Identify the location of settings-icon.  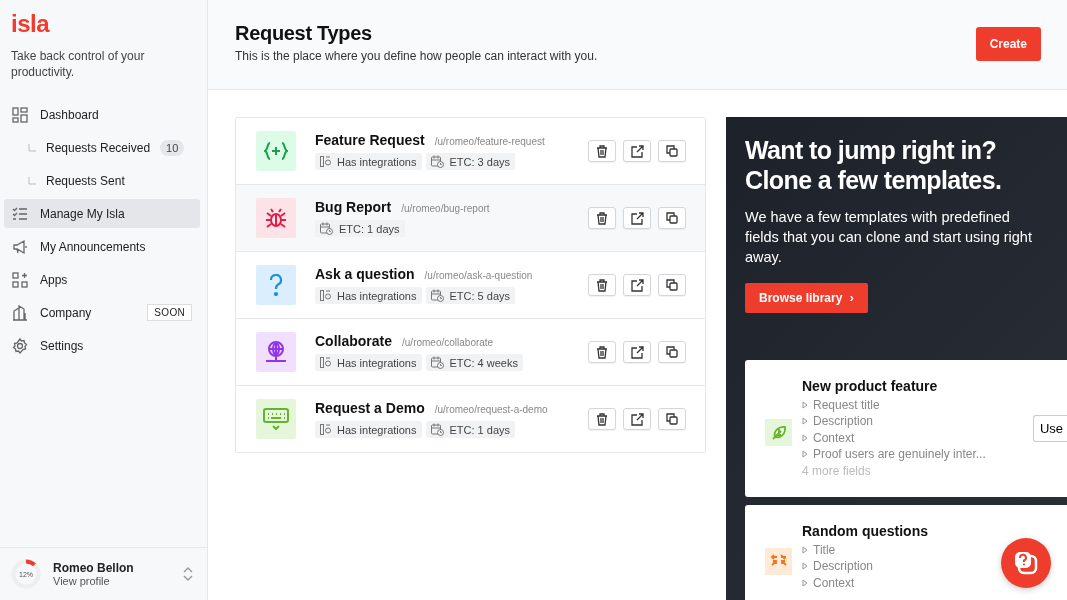
(20, 345).